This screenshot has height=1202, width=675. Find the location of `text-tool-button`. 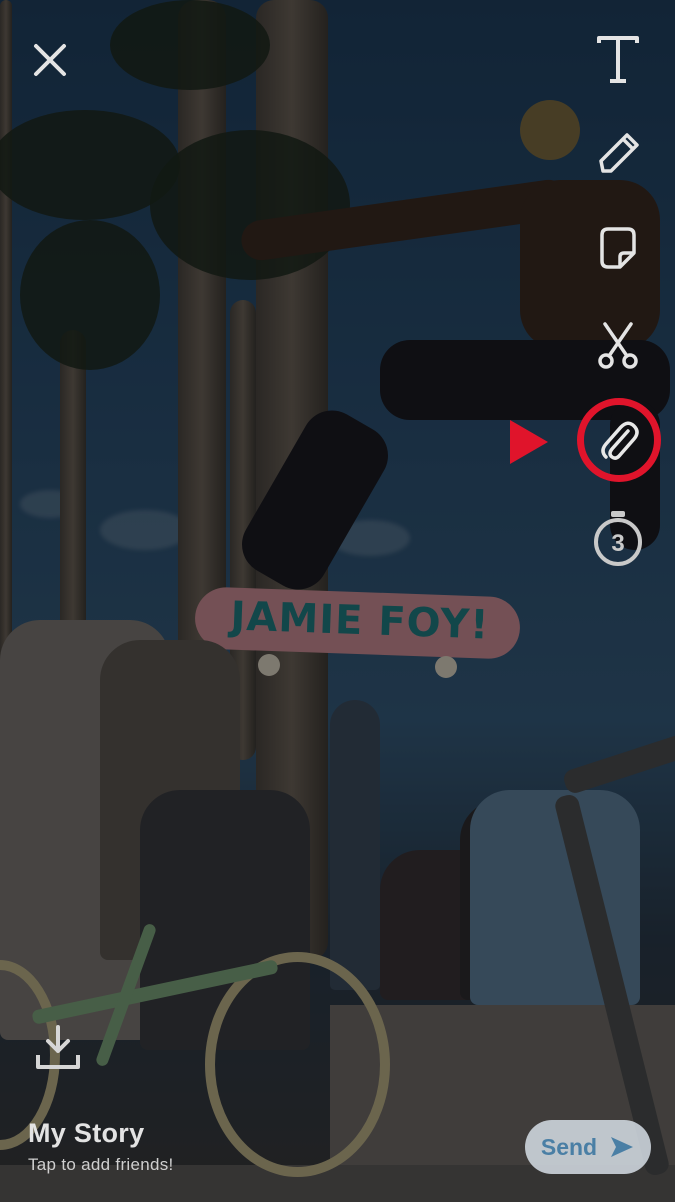

text-tool-button is located at coordinates (618, 60).